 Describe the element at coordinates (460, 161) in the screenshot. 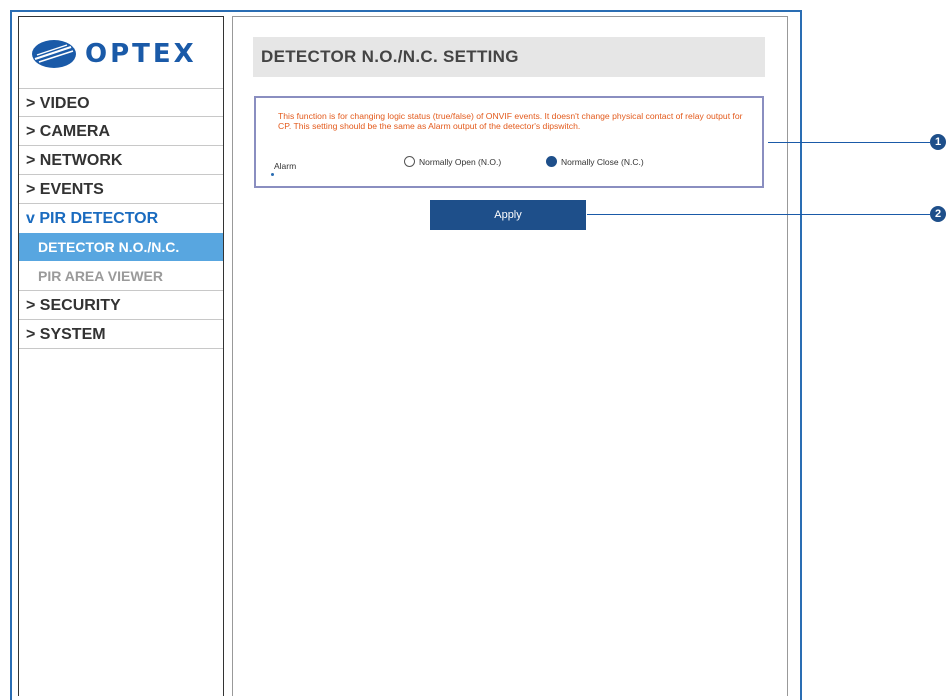

I see `radio-label-no: Normally Open (N.O.)` at that location.